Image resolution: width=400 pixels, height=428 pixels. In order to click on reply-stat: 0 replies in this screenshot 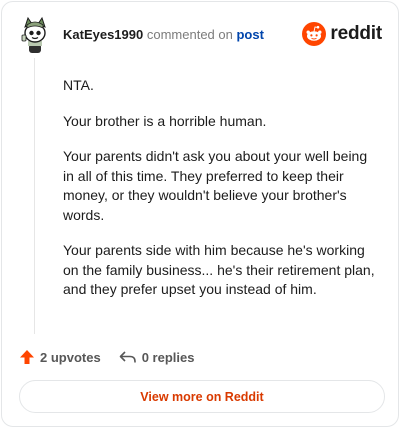, I will do `click(157, 357)`.